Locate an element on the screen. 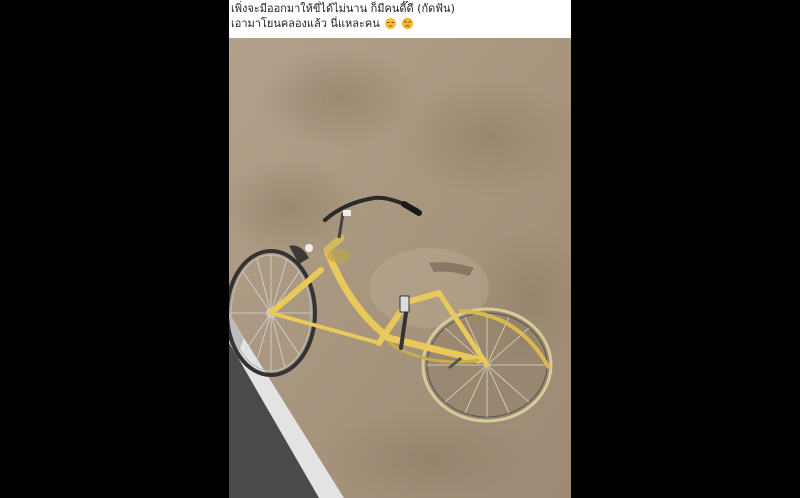 Image resolution: width=800 pixels, height=498 pixels. caption-line-2-text: เอามาโยนคลองแล้ว นี่แหละคน is located at coordinates (305, 23).